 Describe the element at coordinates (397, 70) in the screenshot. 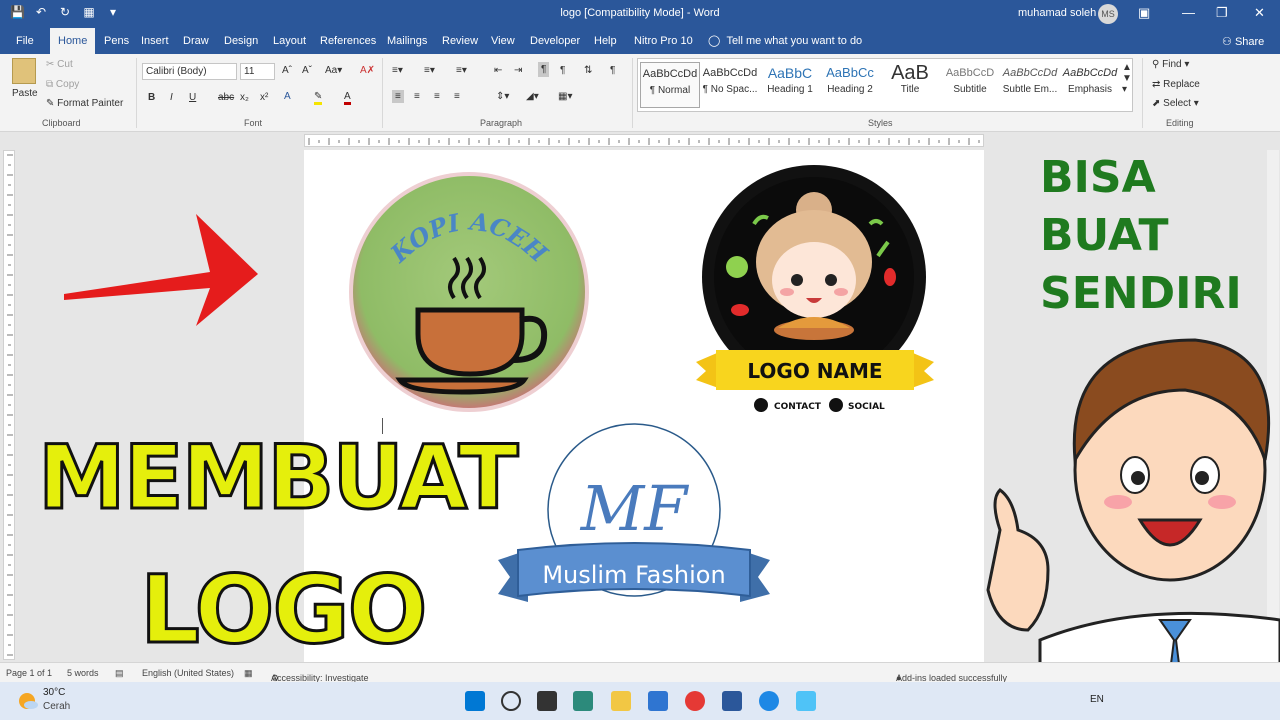

I see `bullets-icon: ≡▾` at that location.